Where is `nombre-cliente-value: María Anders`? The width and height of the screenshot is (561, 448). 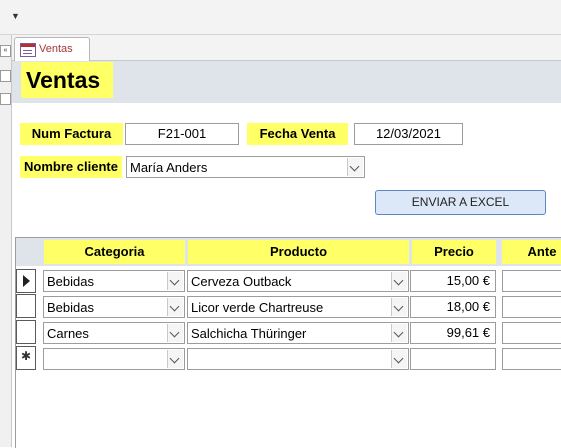 nombre-cliente-value: María Anders is located at coordinates (169, 167).